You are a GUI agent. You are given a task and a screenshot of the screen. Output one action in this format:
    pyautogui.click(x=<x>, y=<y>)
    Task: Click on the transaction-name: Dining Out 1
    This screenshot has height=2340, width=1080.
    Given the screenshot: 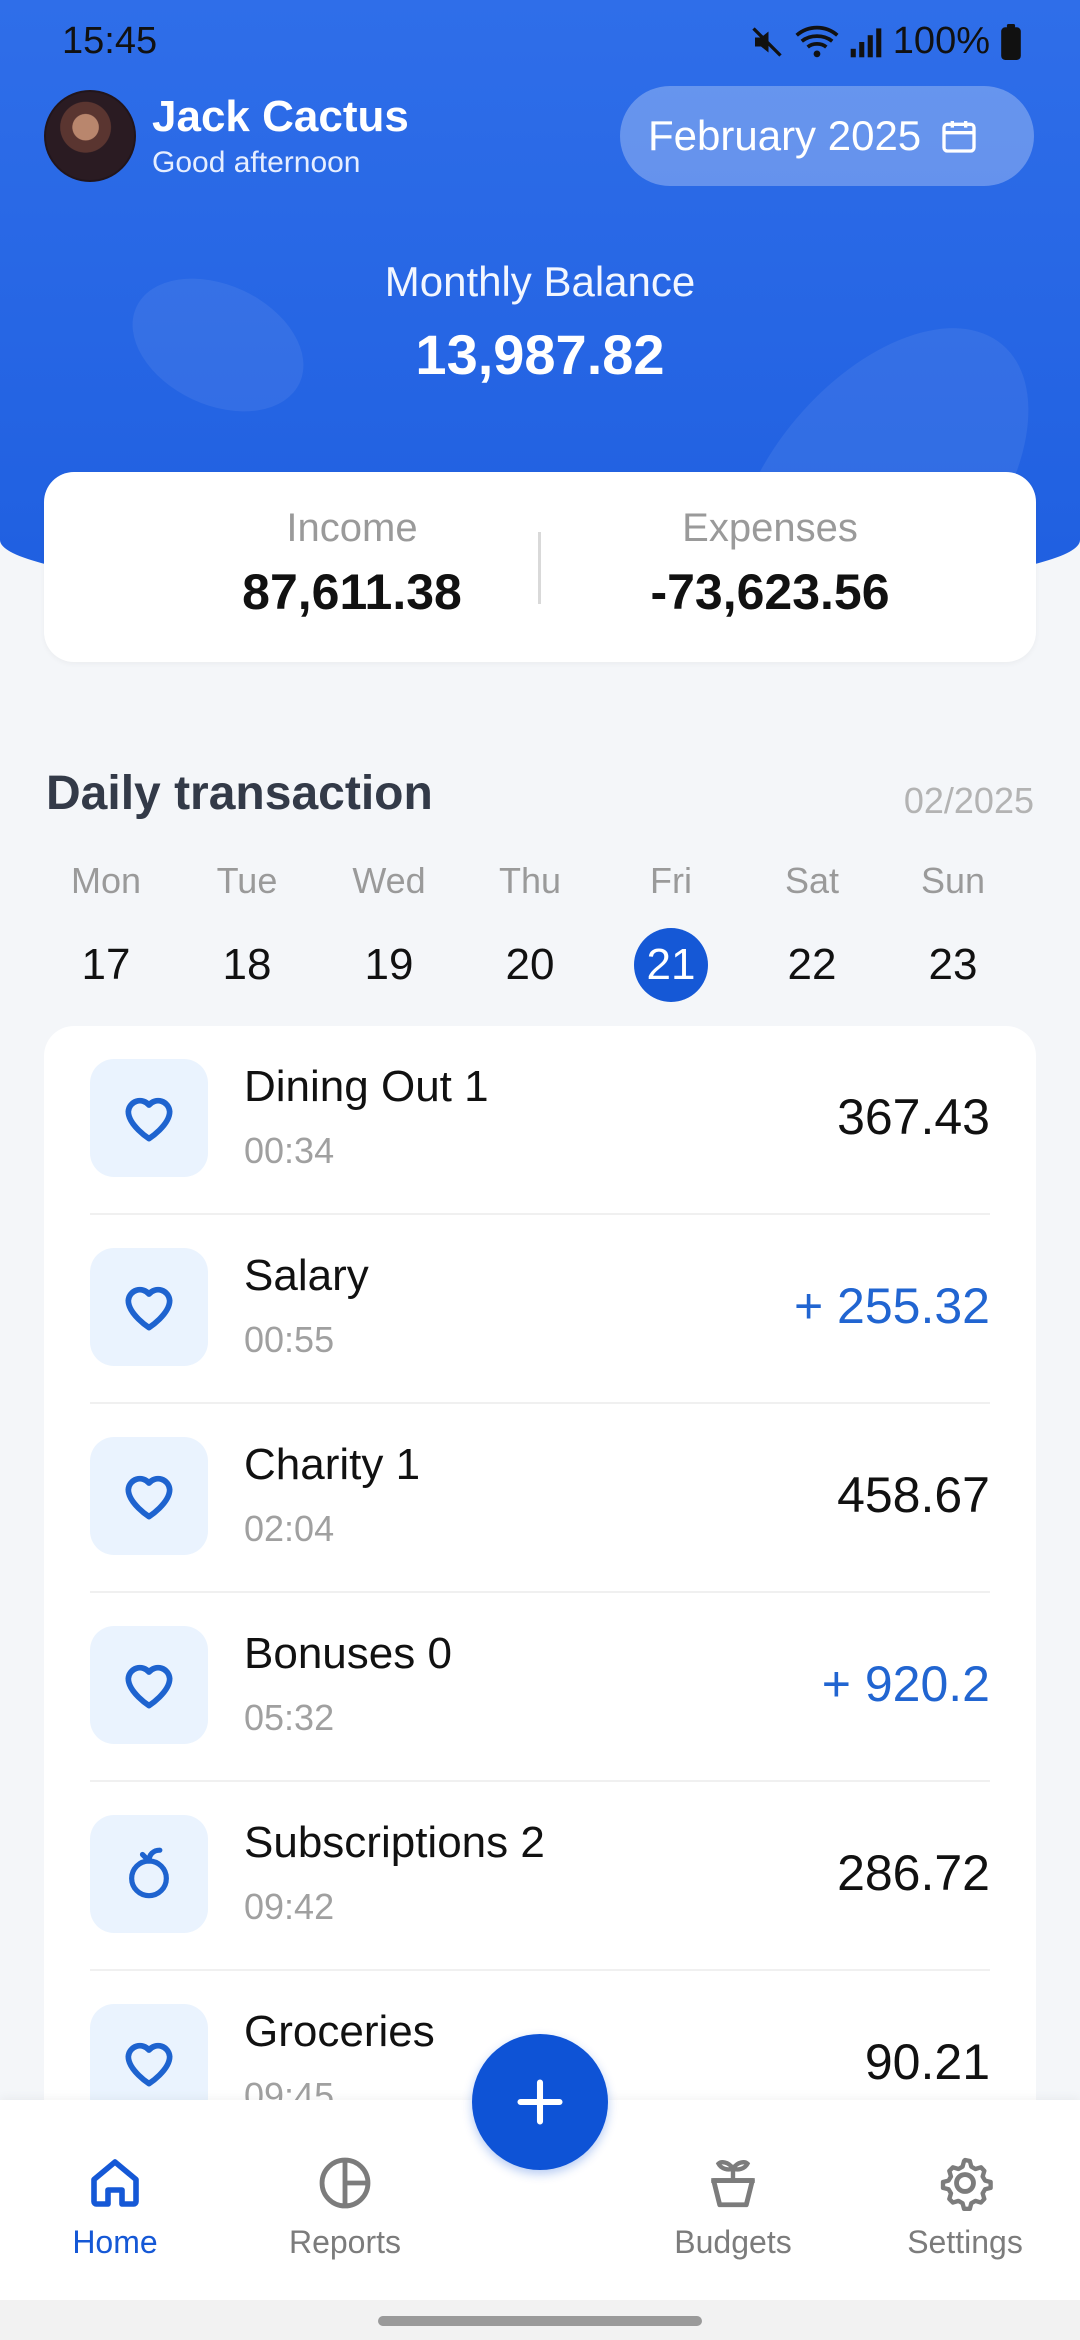 What is the action you would take?
    pyautogui.click(x=366, y=1086)
    